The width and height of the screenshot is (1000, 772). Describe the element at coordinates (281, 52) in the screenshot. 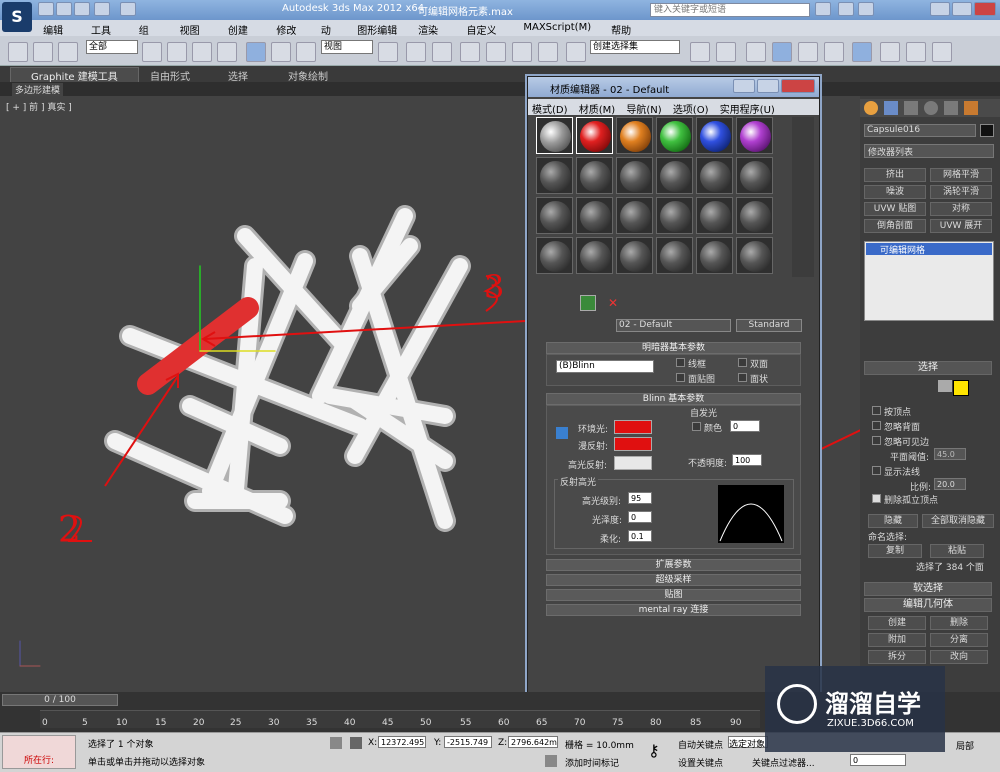

I see `rotate-icon` at that location.